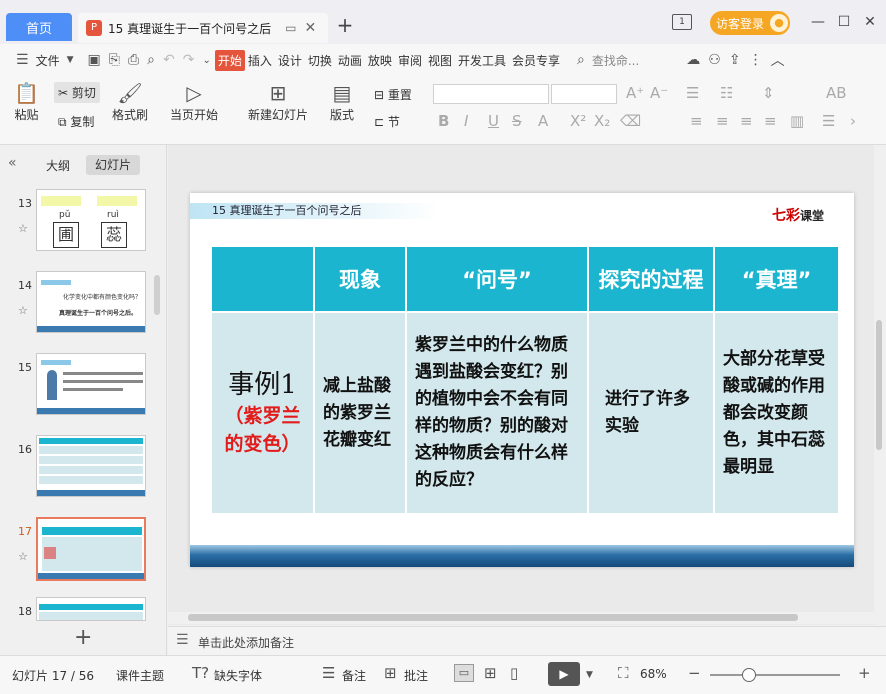  What do you see at coordinates (194, 101) in the screenshot?
I see `play-from-current-button: ▷ 当页开始` at bounding box center [194, 101].